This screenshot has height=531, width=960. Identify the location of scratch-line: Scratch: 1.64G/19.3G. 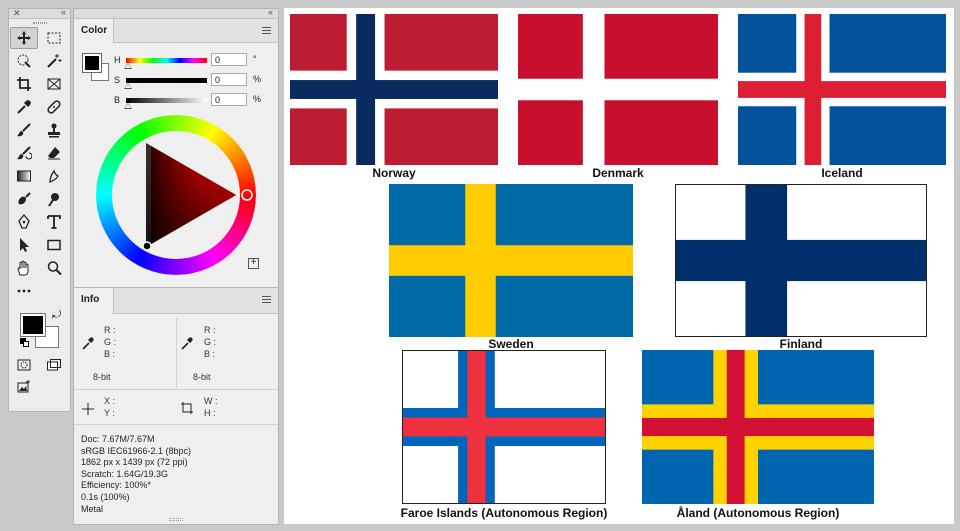
(125, 473).